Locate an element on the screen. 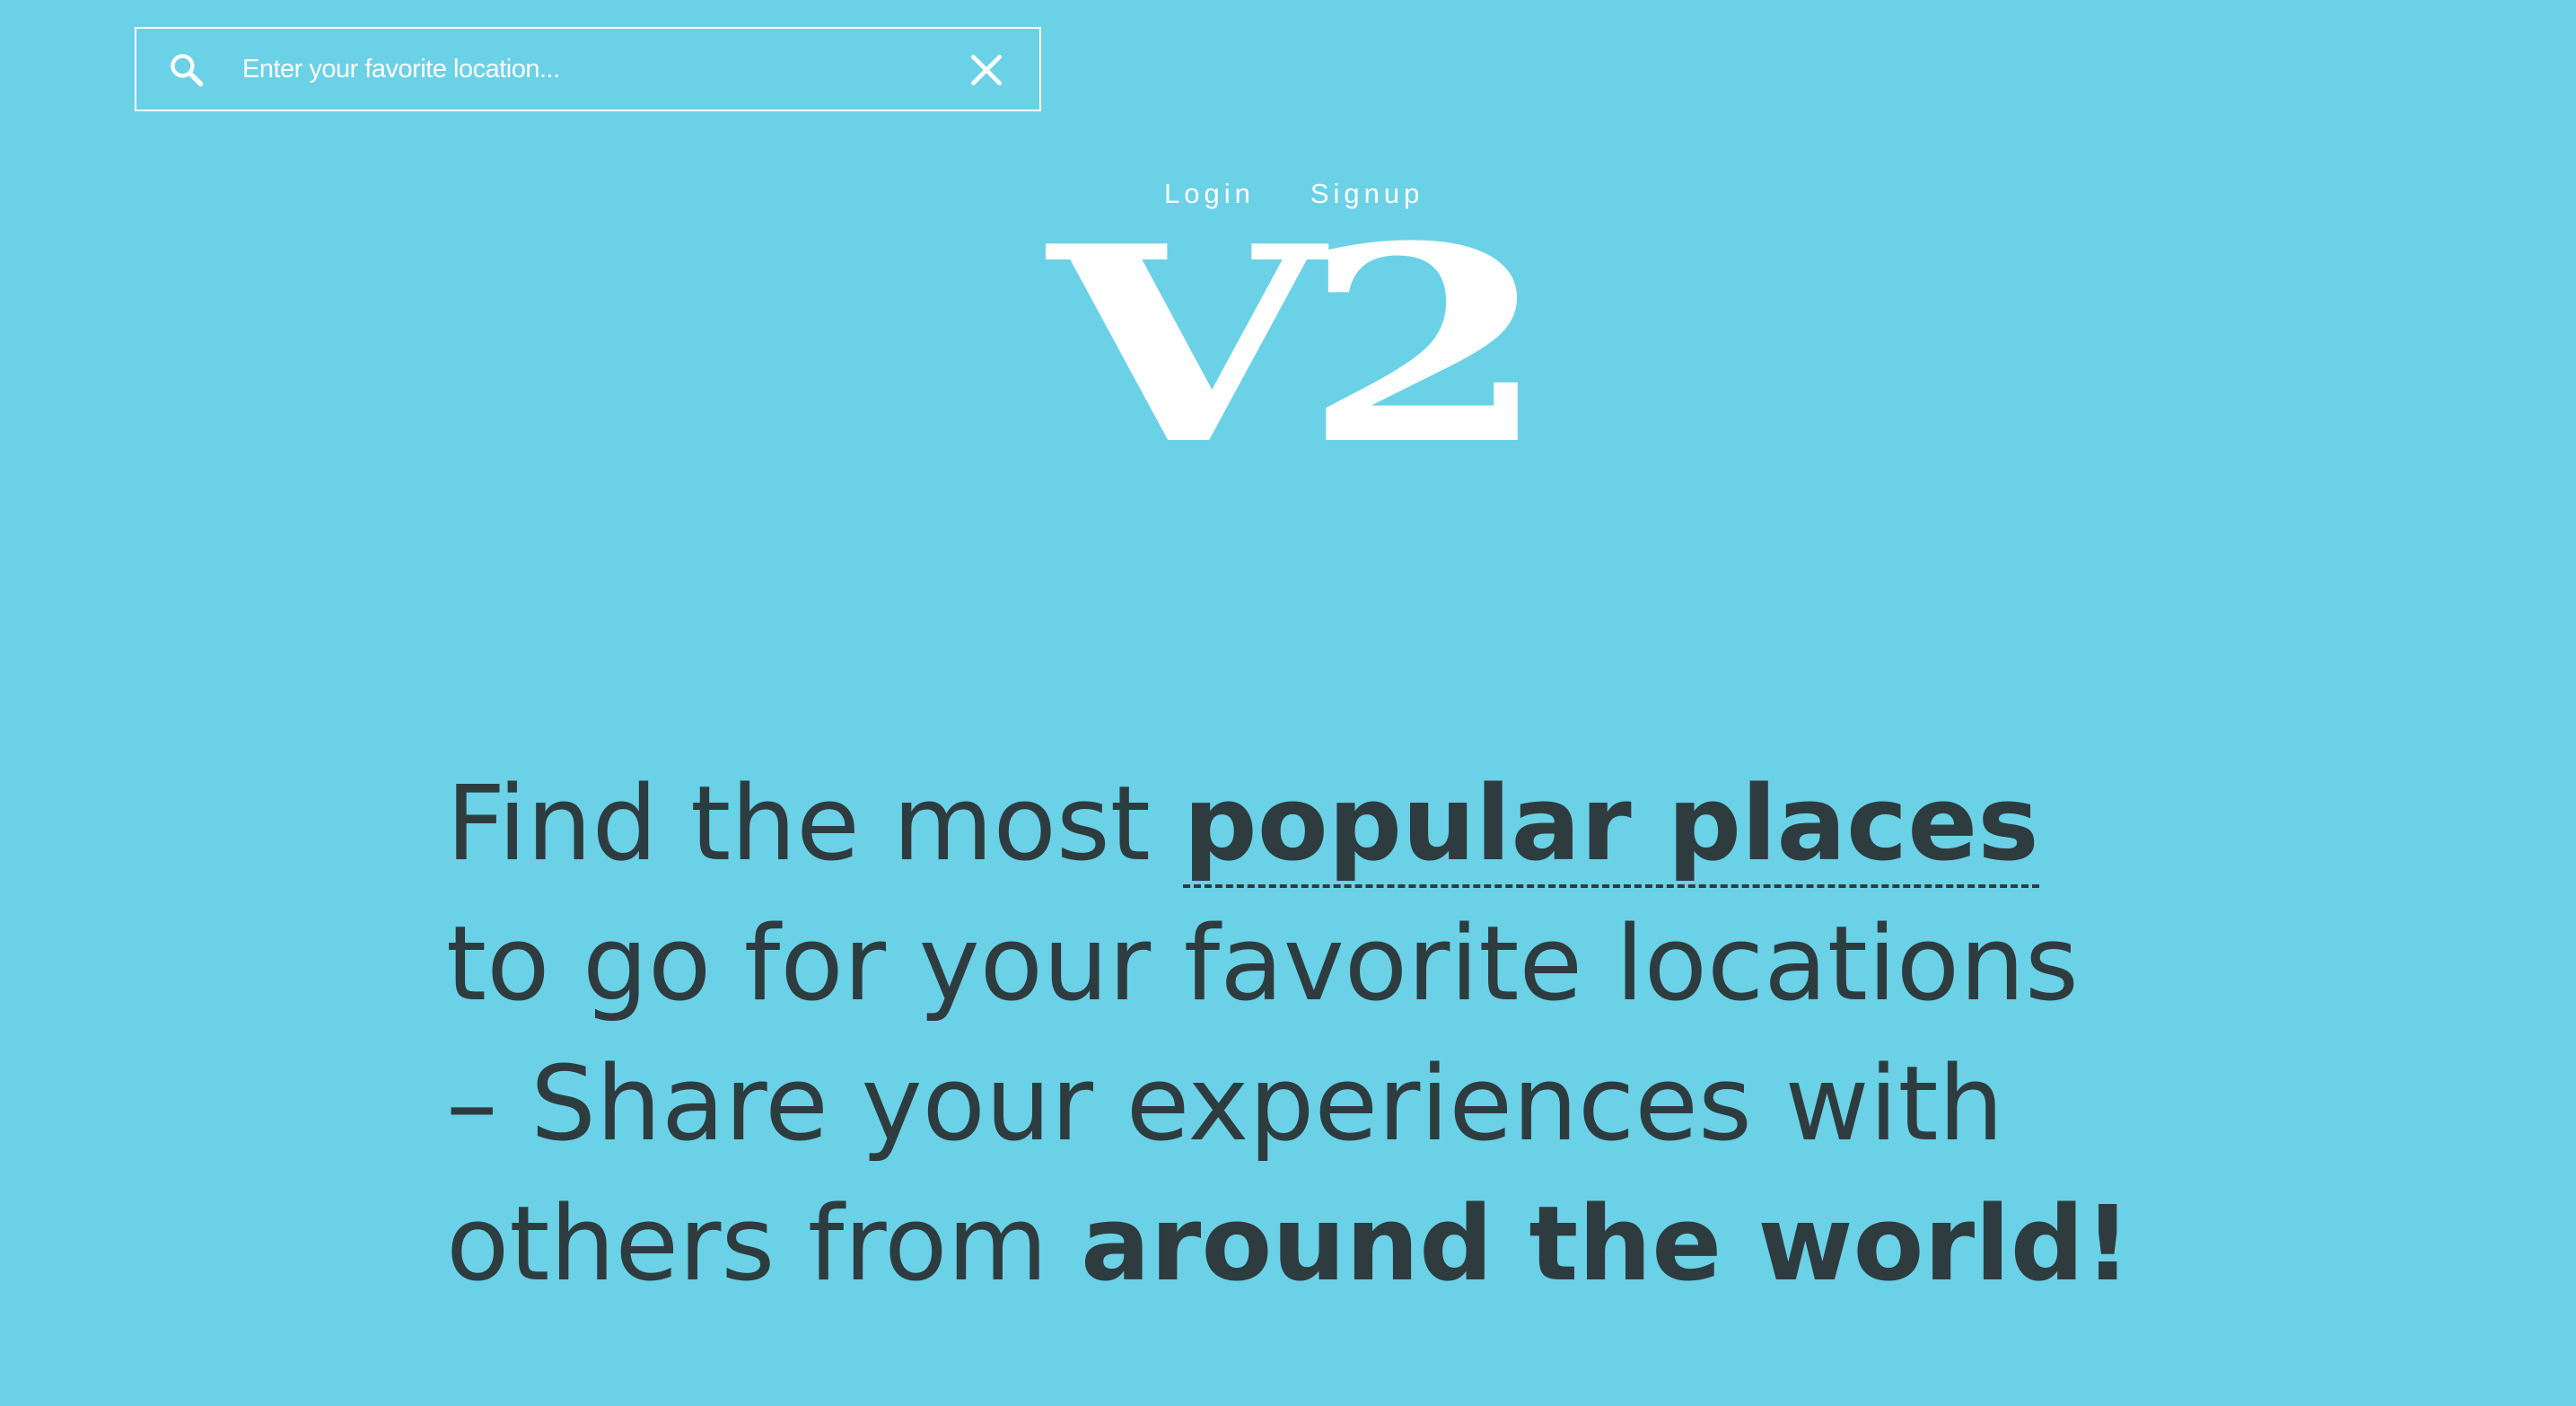 Image resolution: width=2576 pixels, height=1406 pixels. search-icon is located at coordinates (186, 70).